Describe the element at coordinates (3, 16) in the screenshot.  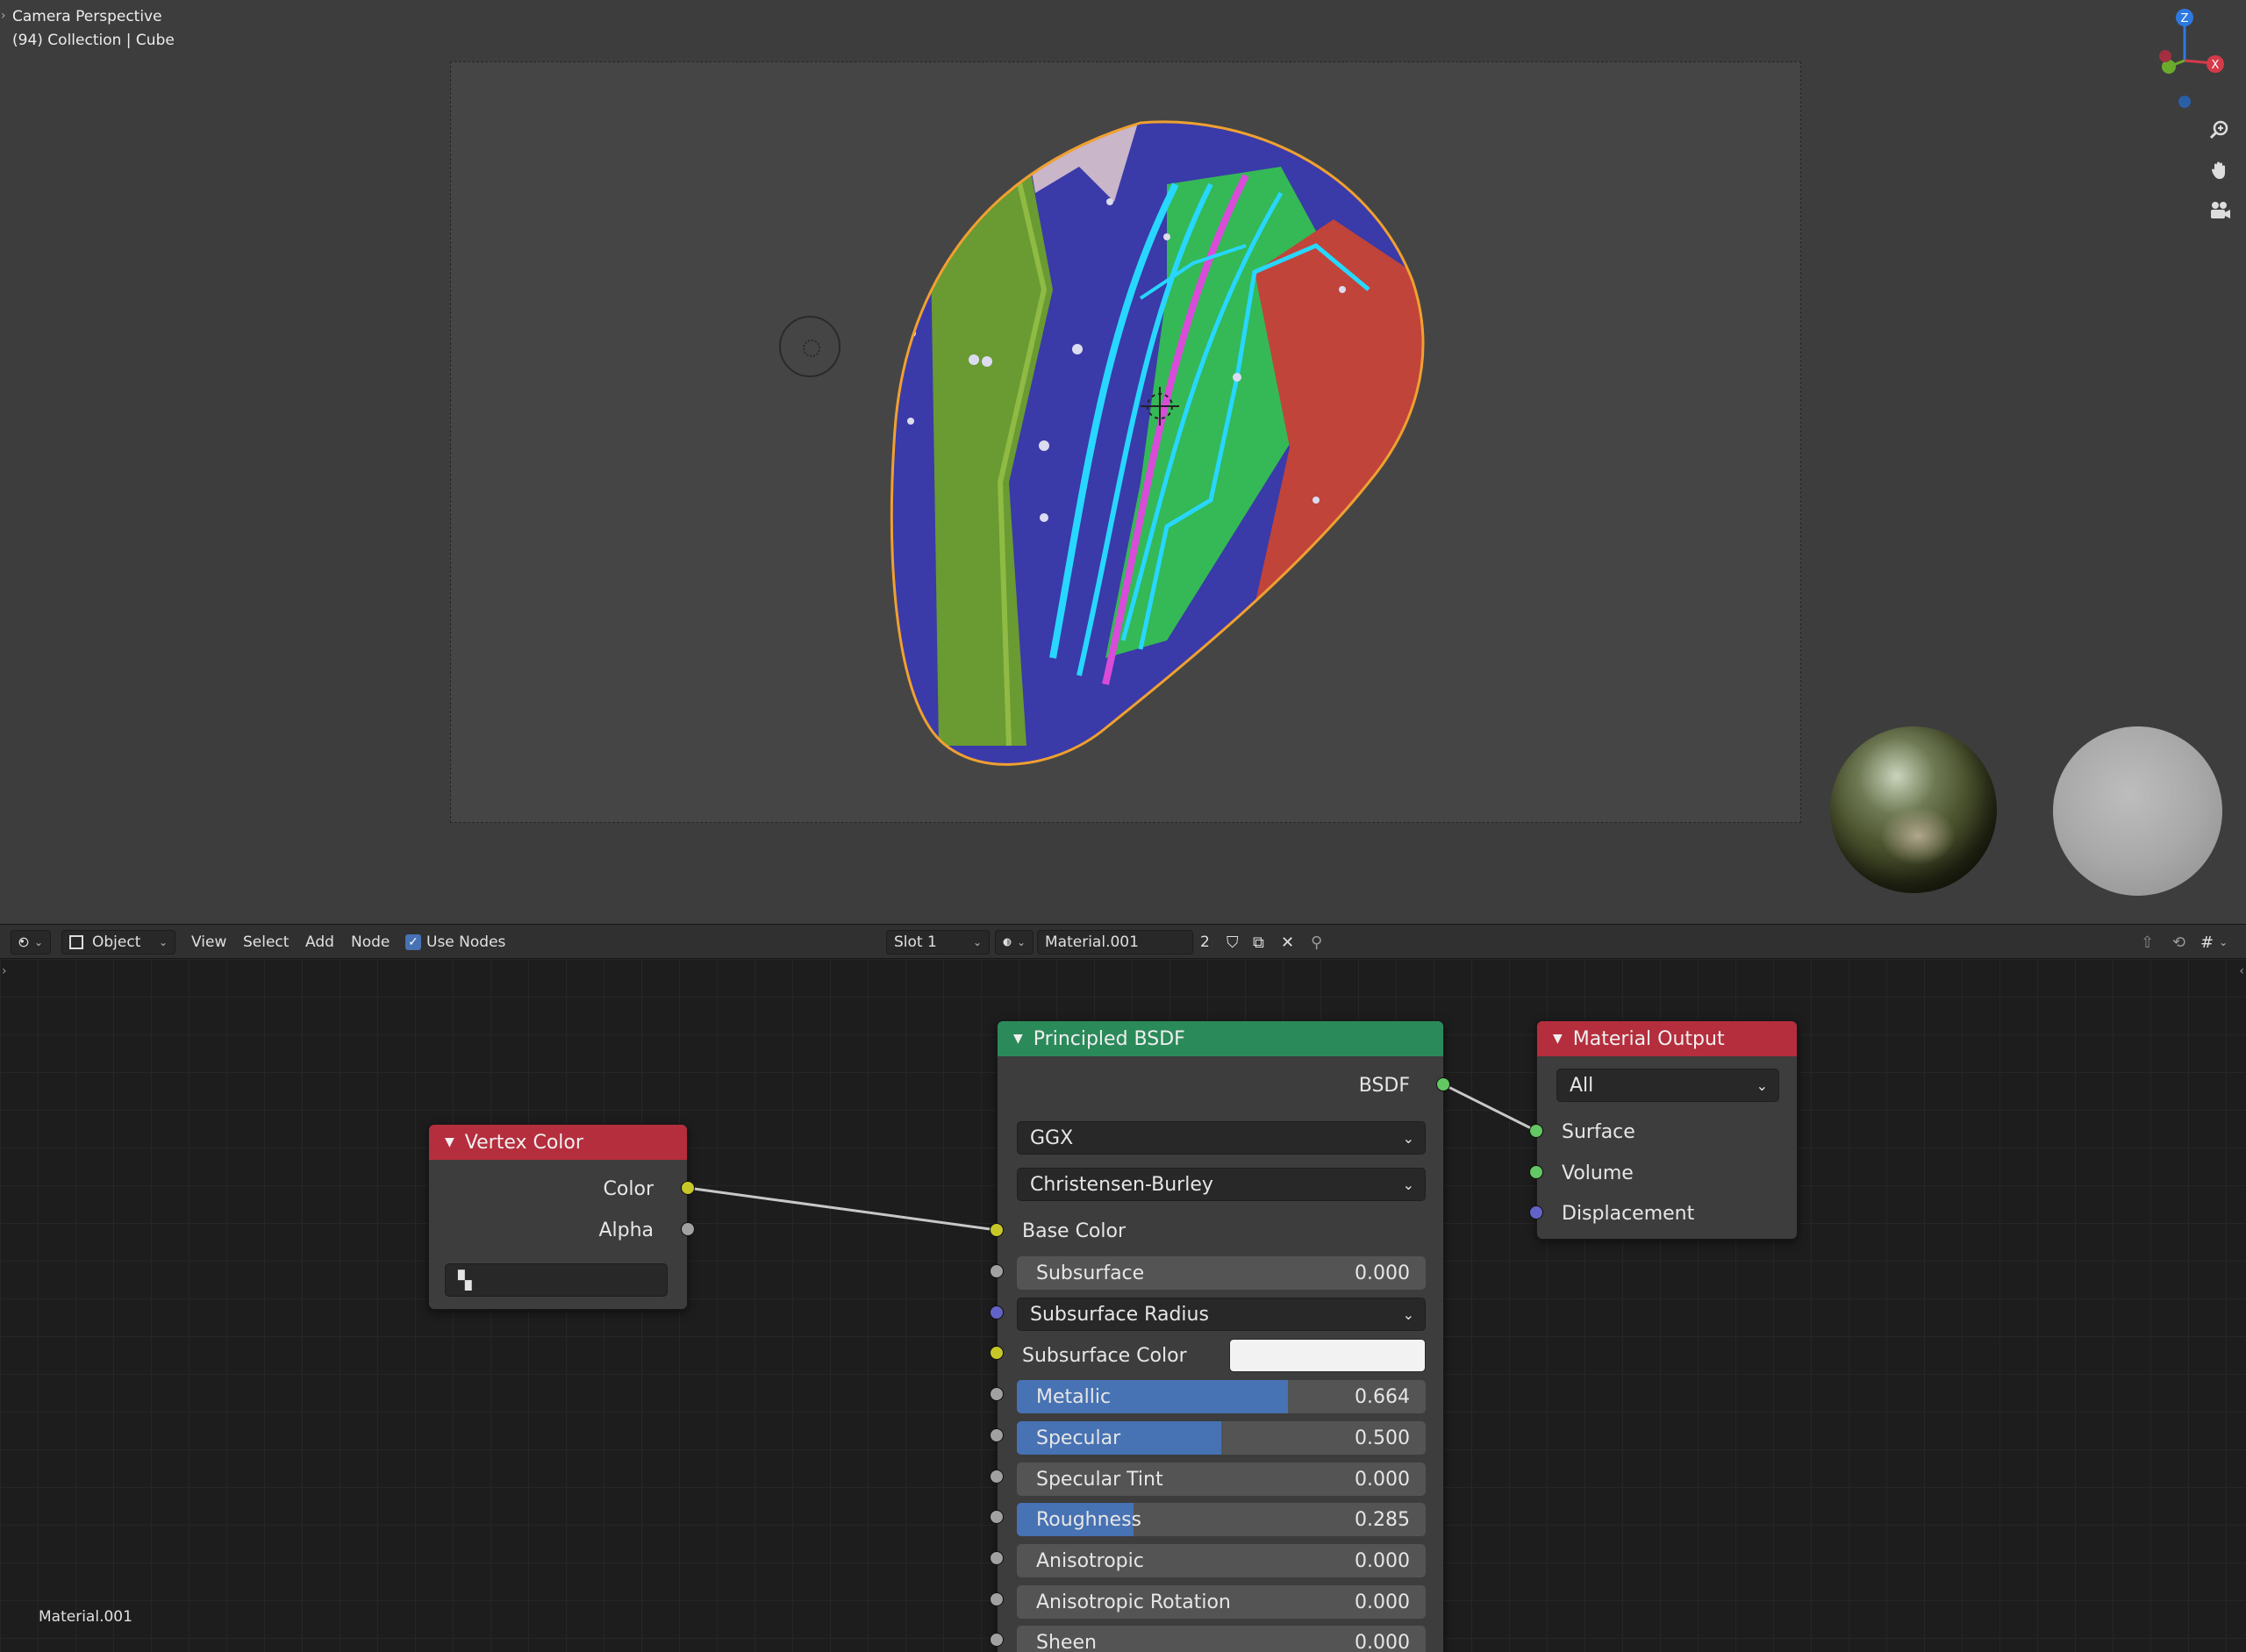
I see `toolbar-expand-arrow-icon: ›` at that location.